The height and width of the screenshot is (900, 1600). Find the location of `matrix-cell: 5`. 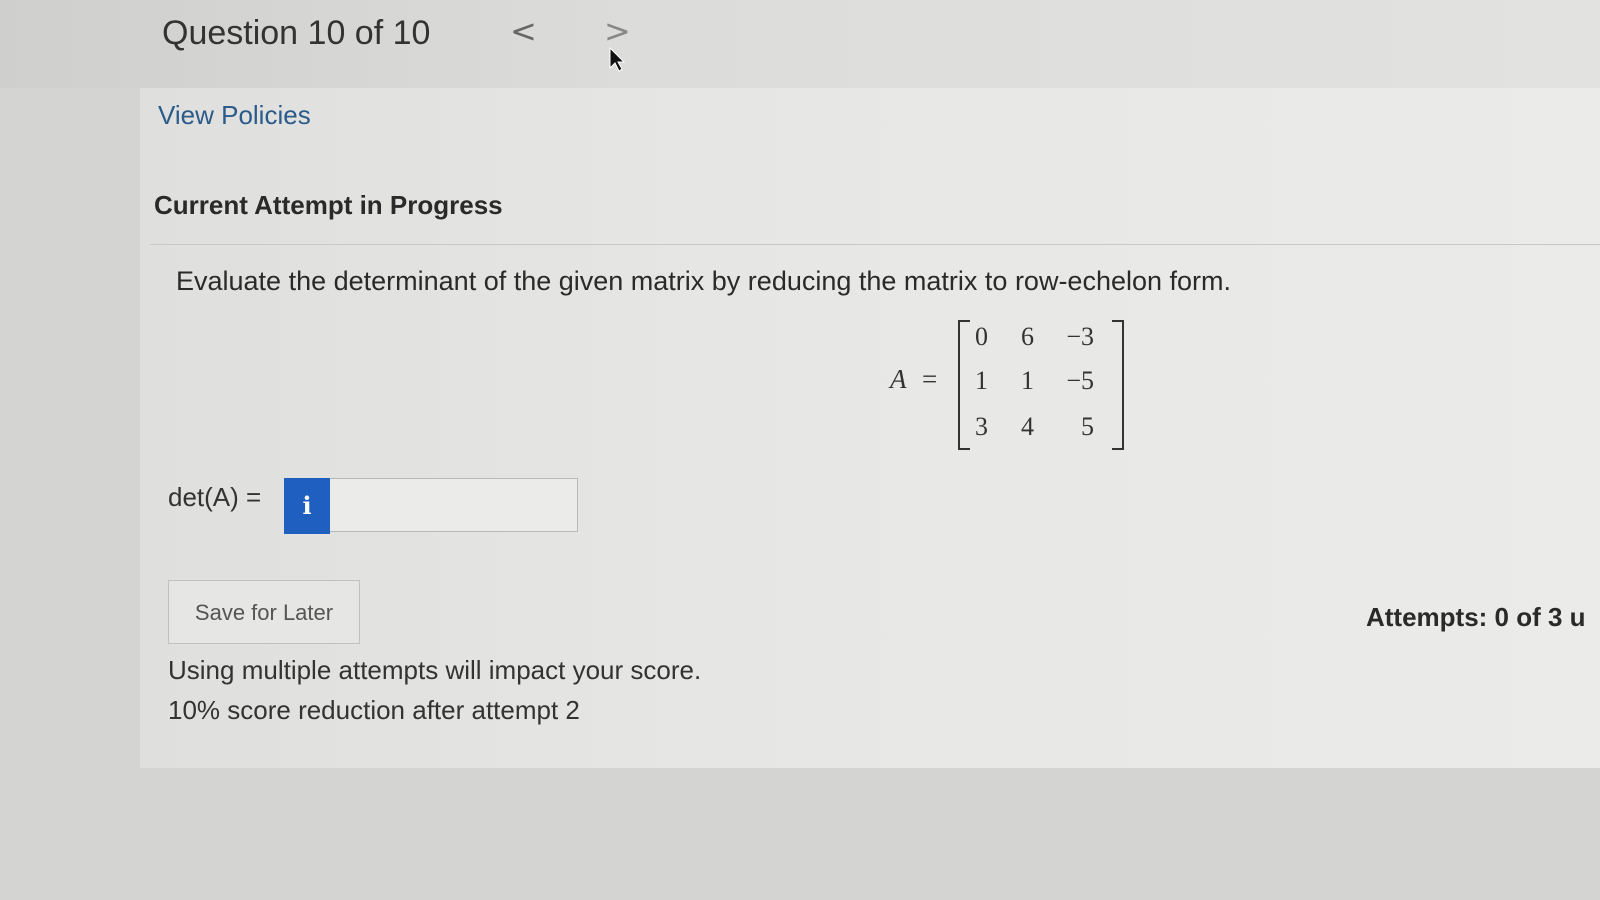

matrix-cell: 5 is located at coordinates (1087, 426).